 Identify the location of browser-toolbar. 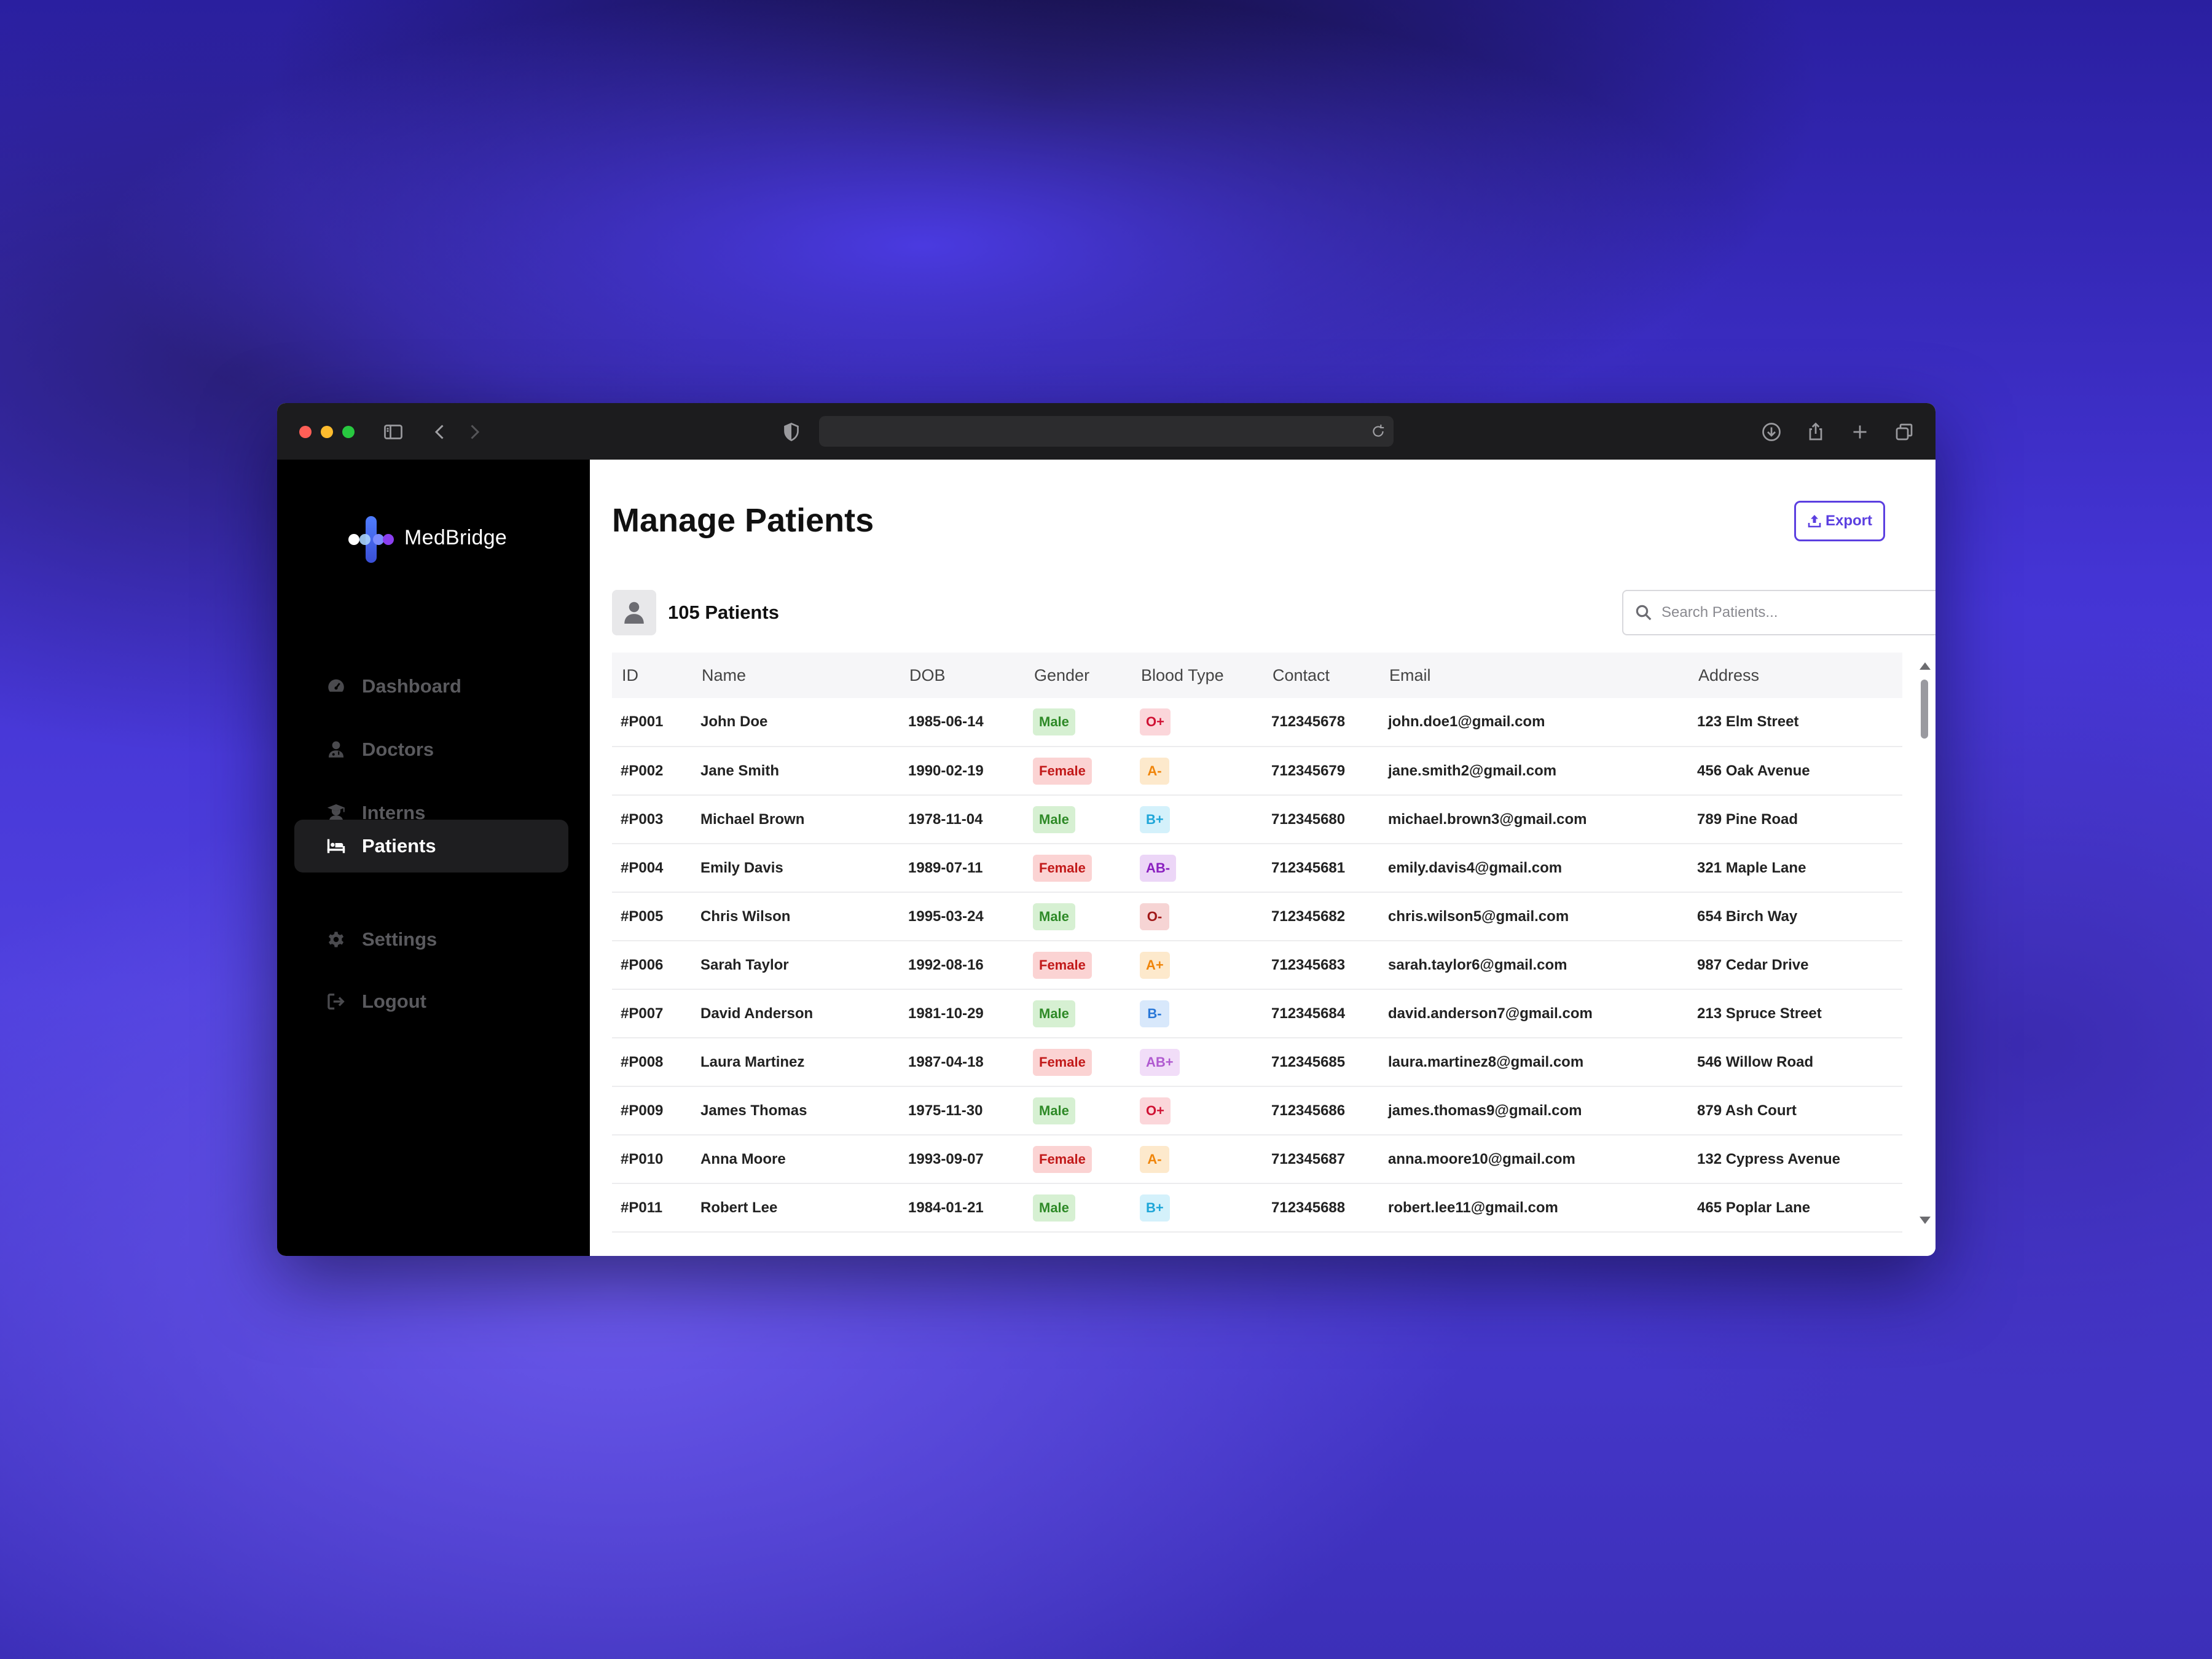
(1106, 432).